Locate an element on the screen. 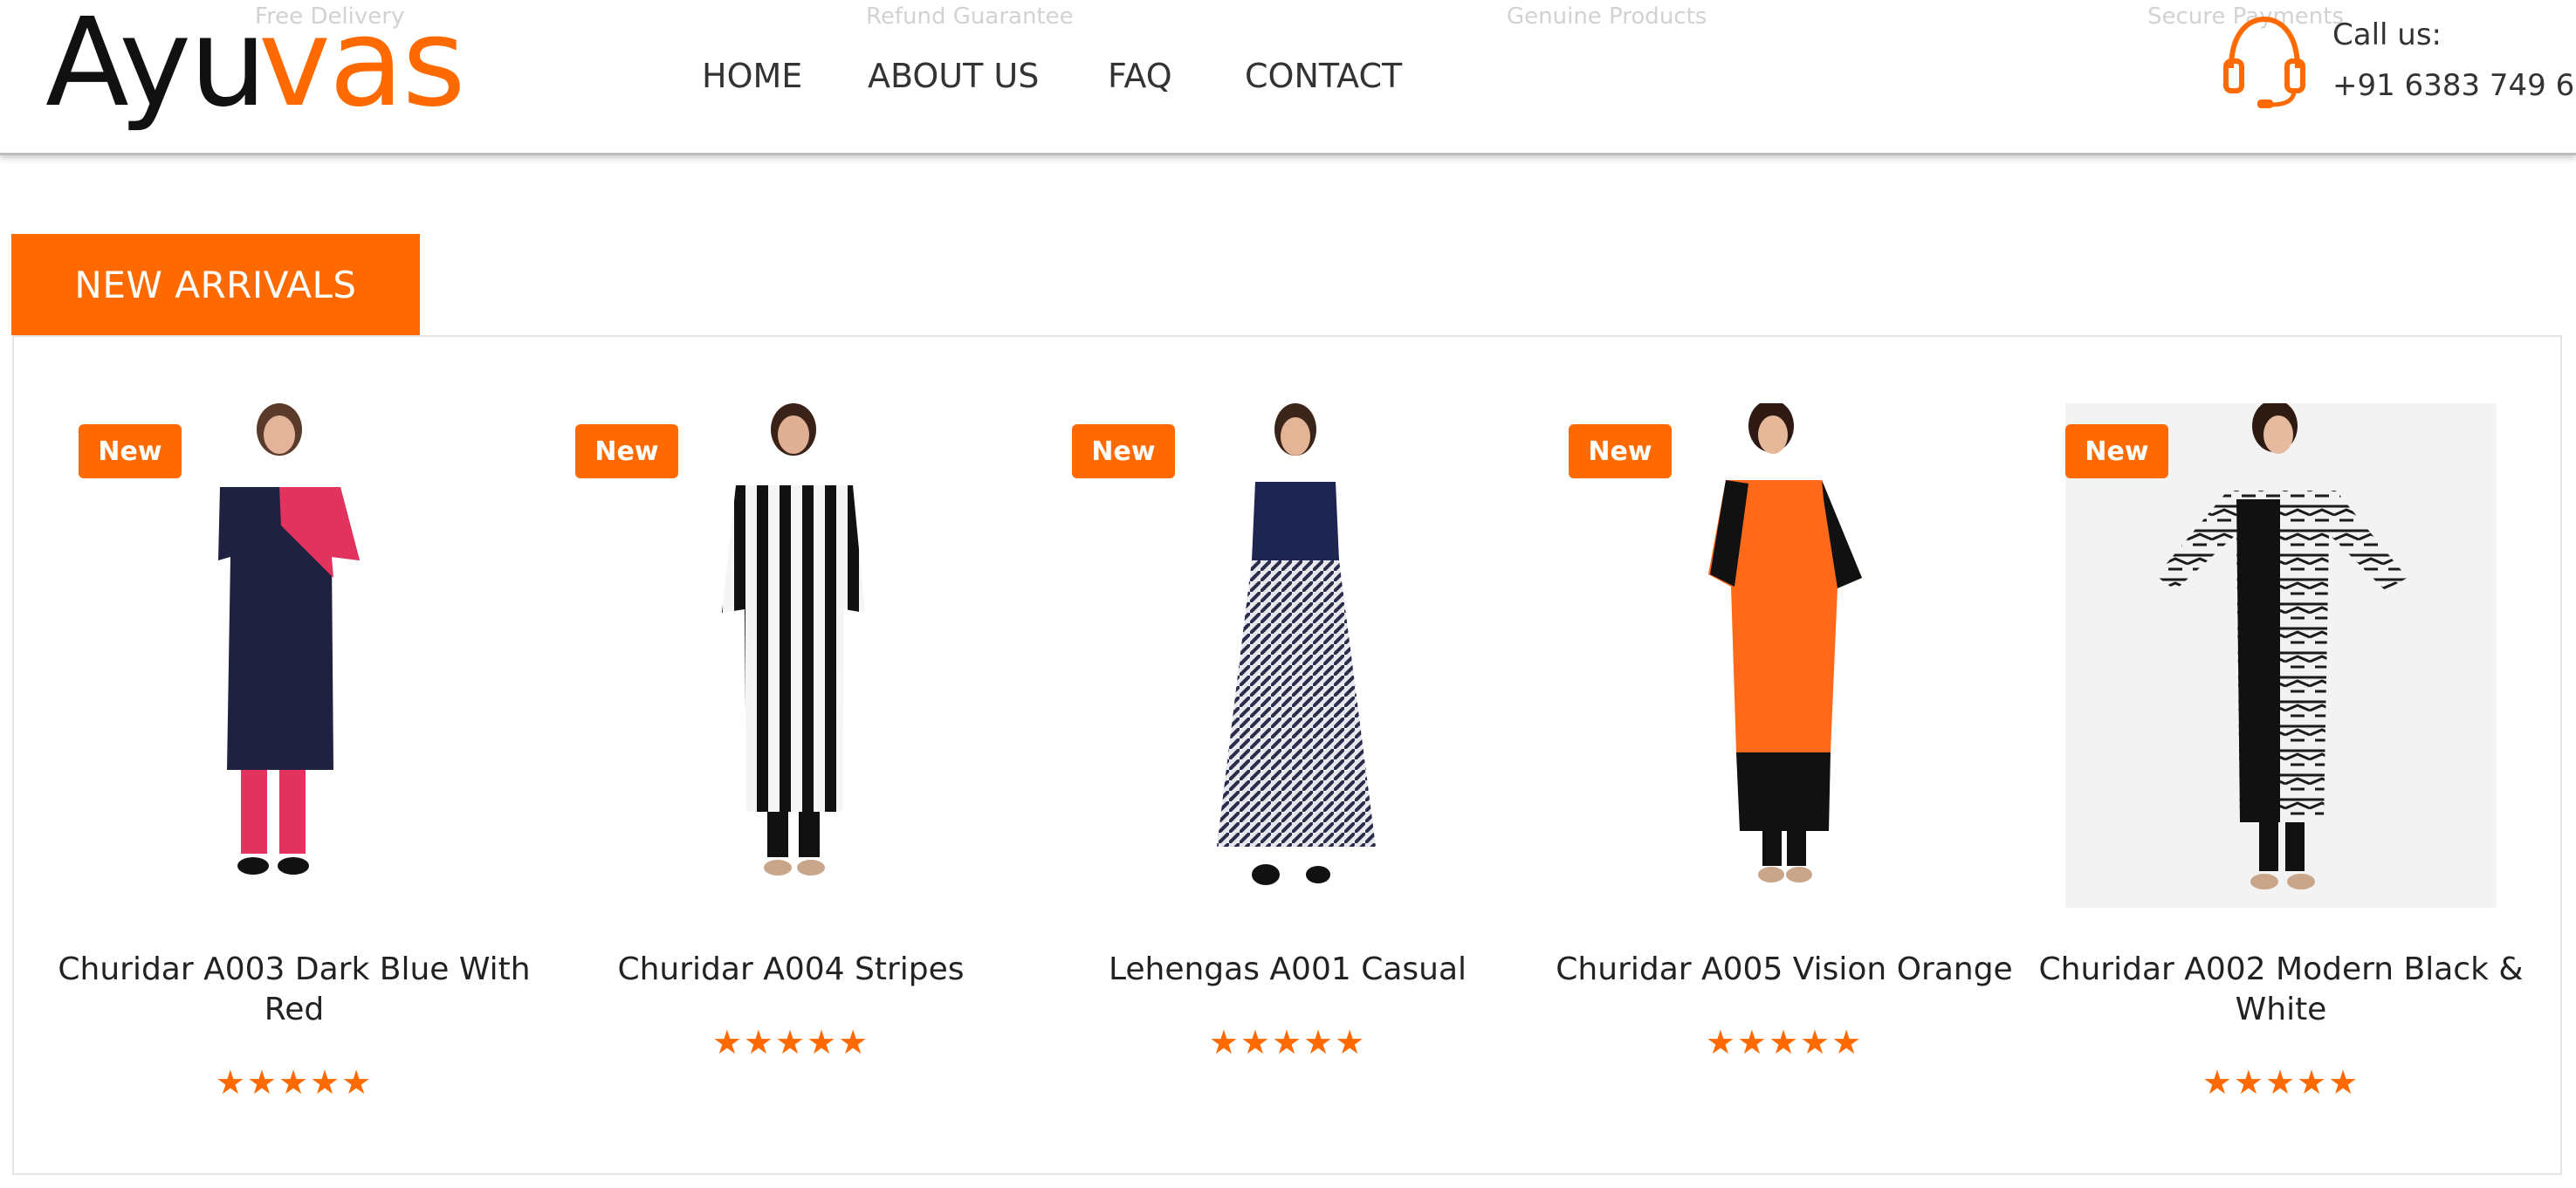 This screenshot has height=1188, width=2576. product-card: New Churidar A005 Vision Orange ★★★★★ is located at coordinates (1784, 752).